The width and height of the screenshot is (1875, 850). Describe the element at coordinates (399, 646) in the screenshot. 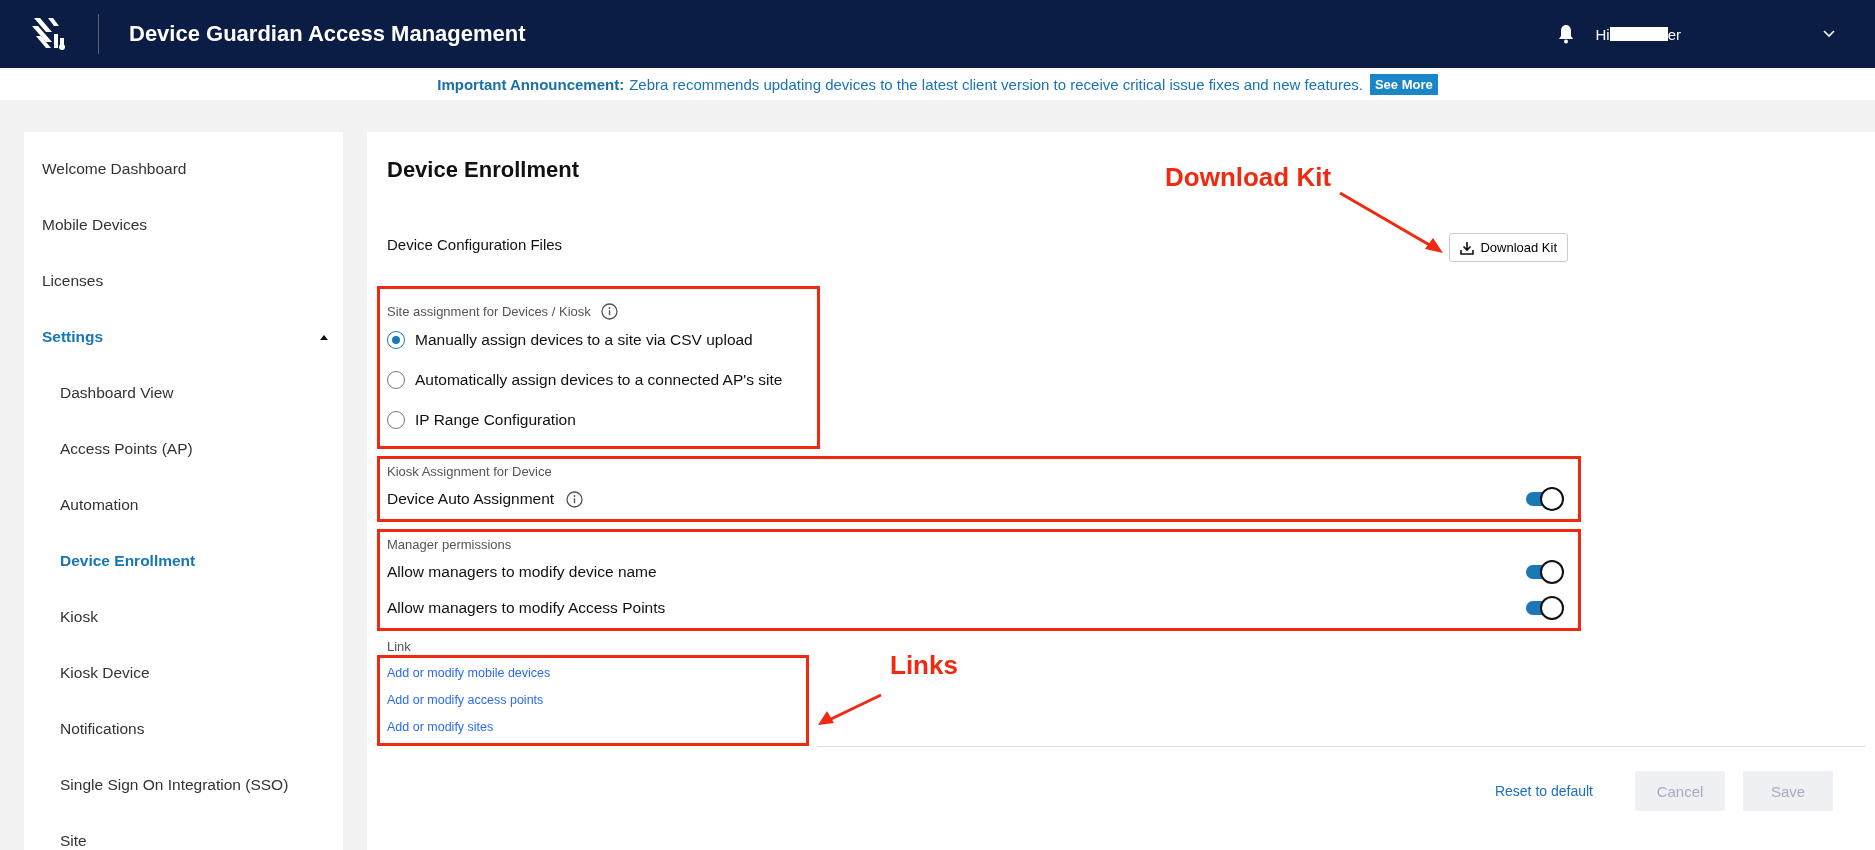

I see `group-label: Link` at that location.